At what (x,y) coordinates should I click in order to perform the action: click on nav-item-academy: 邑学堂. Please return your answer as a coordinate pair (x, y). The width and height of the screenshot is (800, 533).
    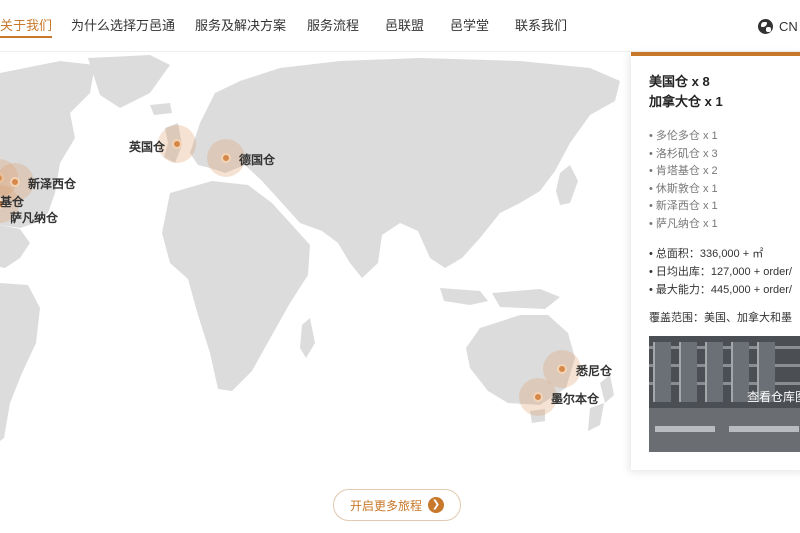
    Looking at the image, I should click on (469, 26).